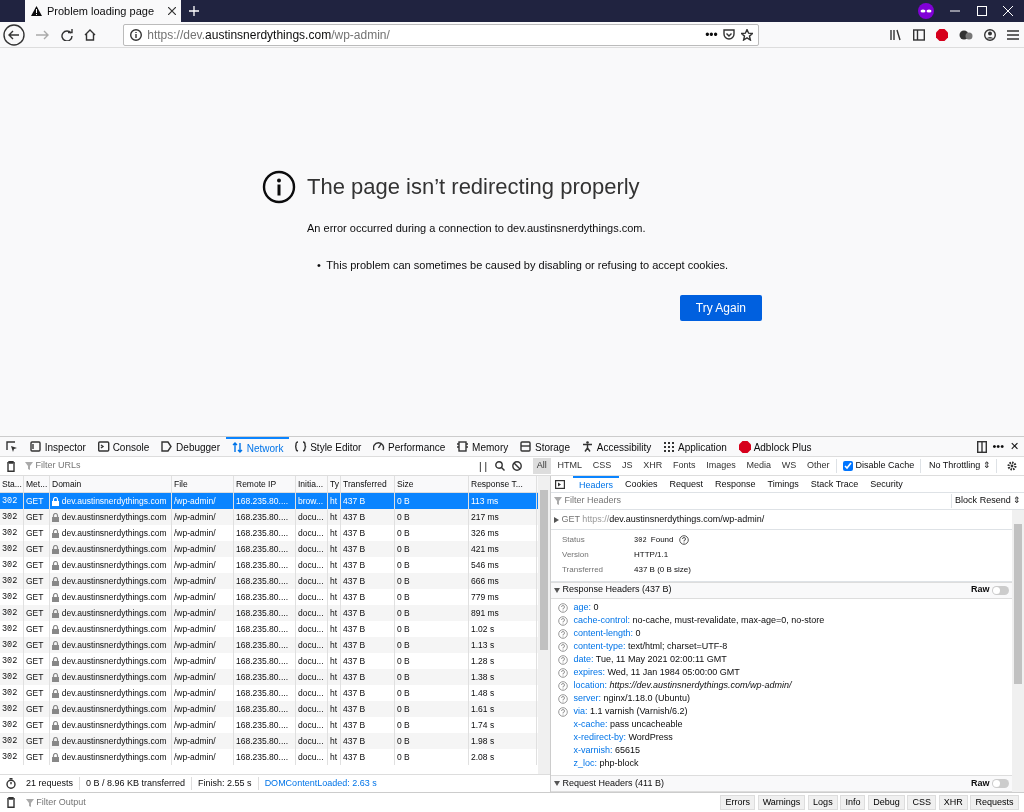  What do you see at coordinates (111, 484) in the screenshot?
I see `column-header: Domain` at bounding box center [111, 484].